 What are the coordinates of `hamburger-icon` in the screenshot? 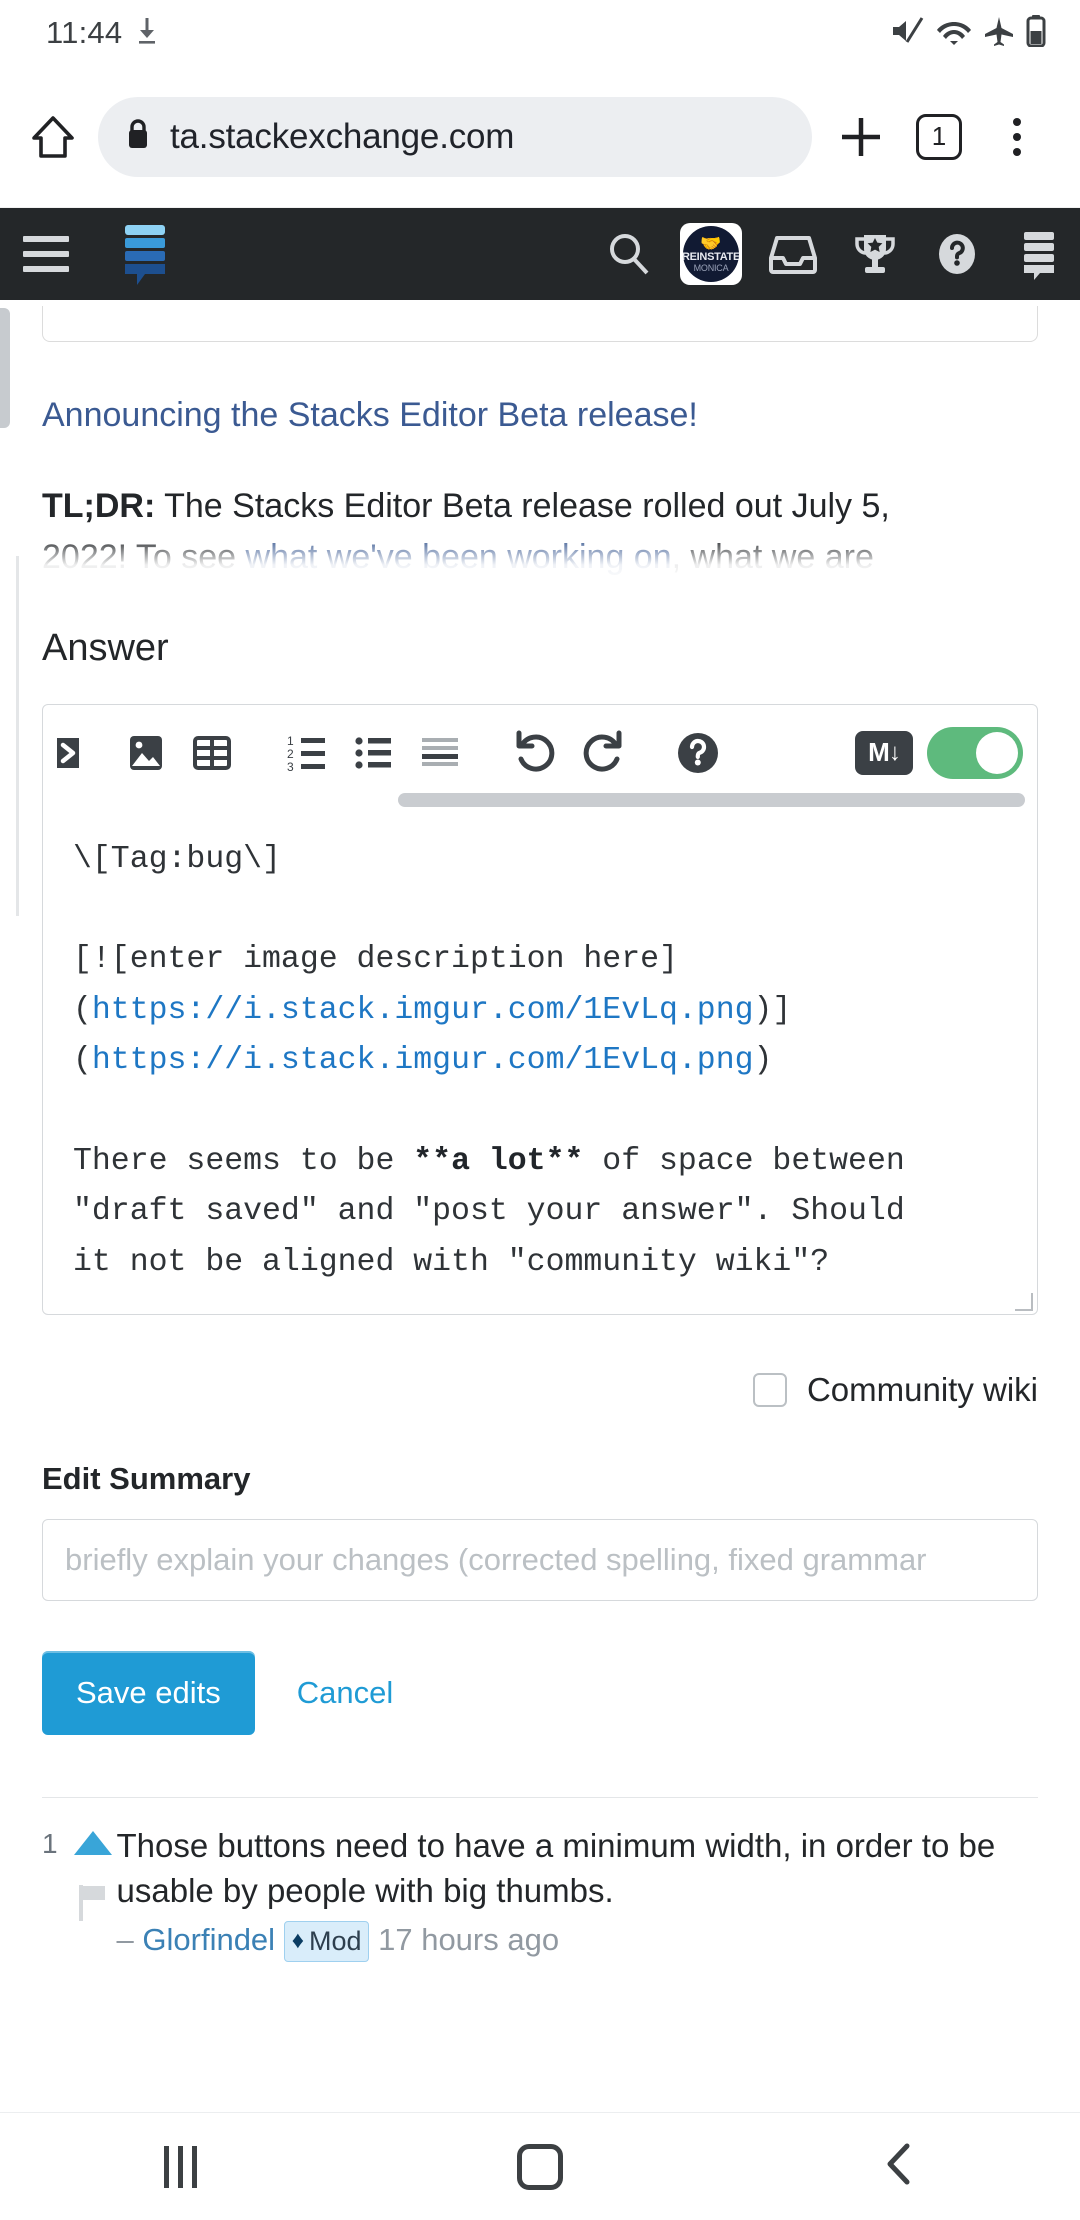 It's located at (46, 254).